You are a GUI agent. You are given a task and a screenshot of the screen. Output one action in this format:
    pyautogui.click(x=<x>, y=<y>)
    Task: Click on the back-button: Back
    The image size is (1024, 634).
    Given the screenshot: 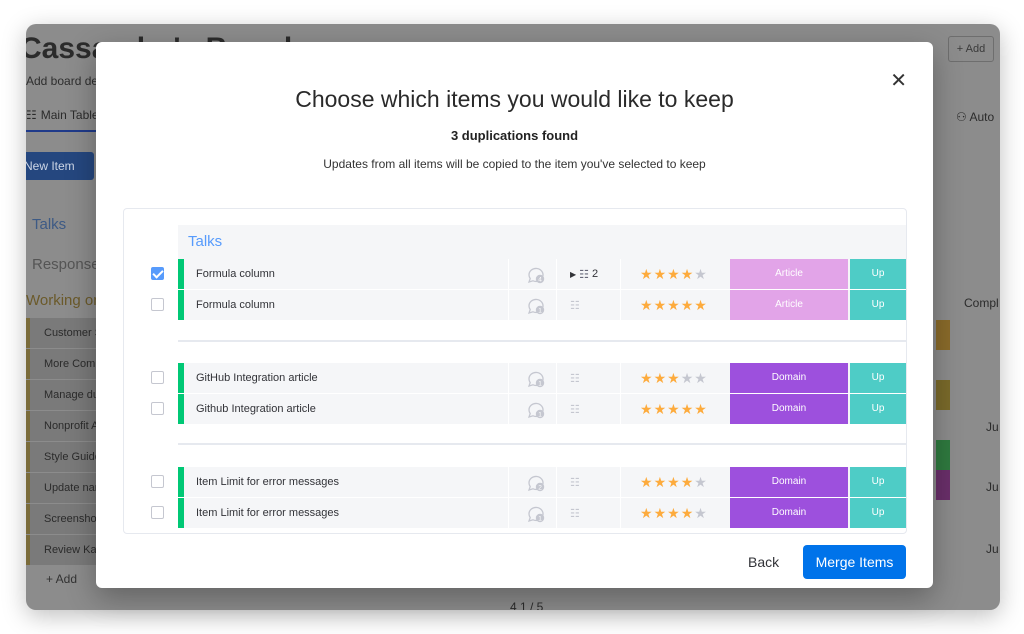 What is the action you would take?
    pyautogui.click(x=763, y=562)
    